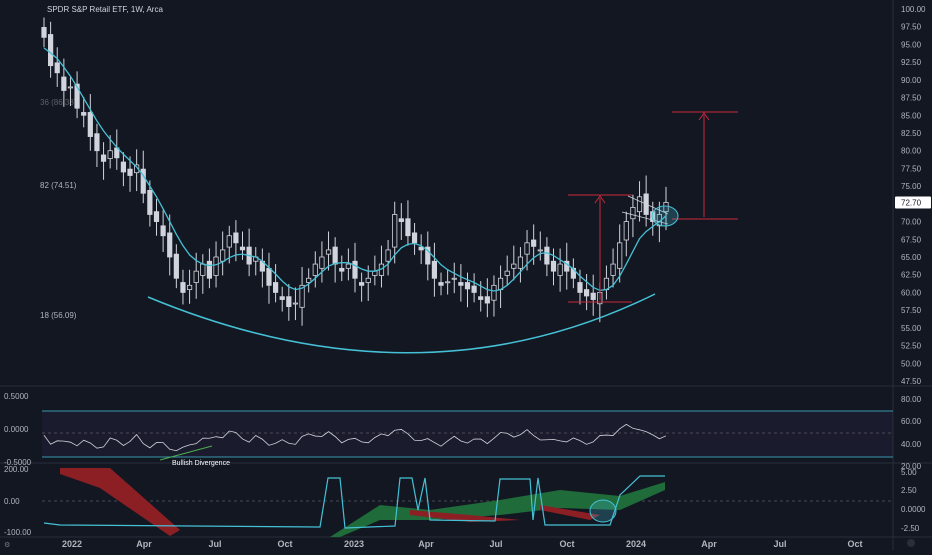 This screenshot has width=932, height=555. I want to click on price-tick-label: 92.50, so click(911, 62).